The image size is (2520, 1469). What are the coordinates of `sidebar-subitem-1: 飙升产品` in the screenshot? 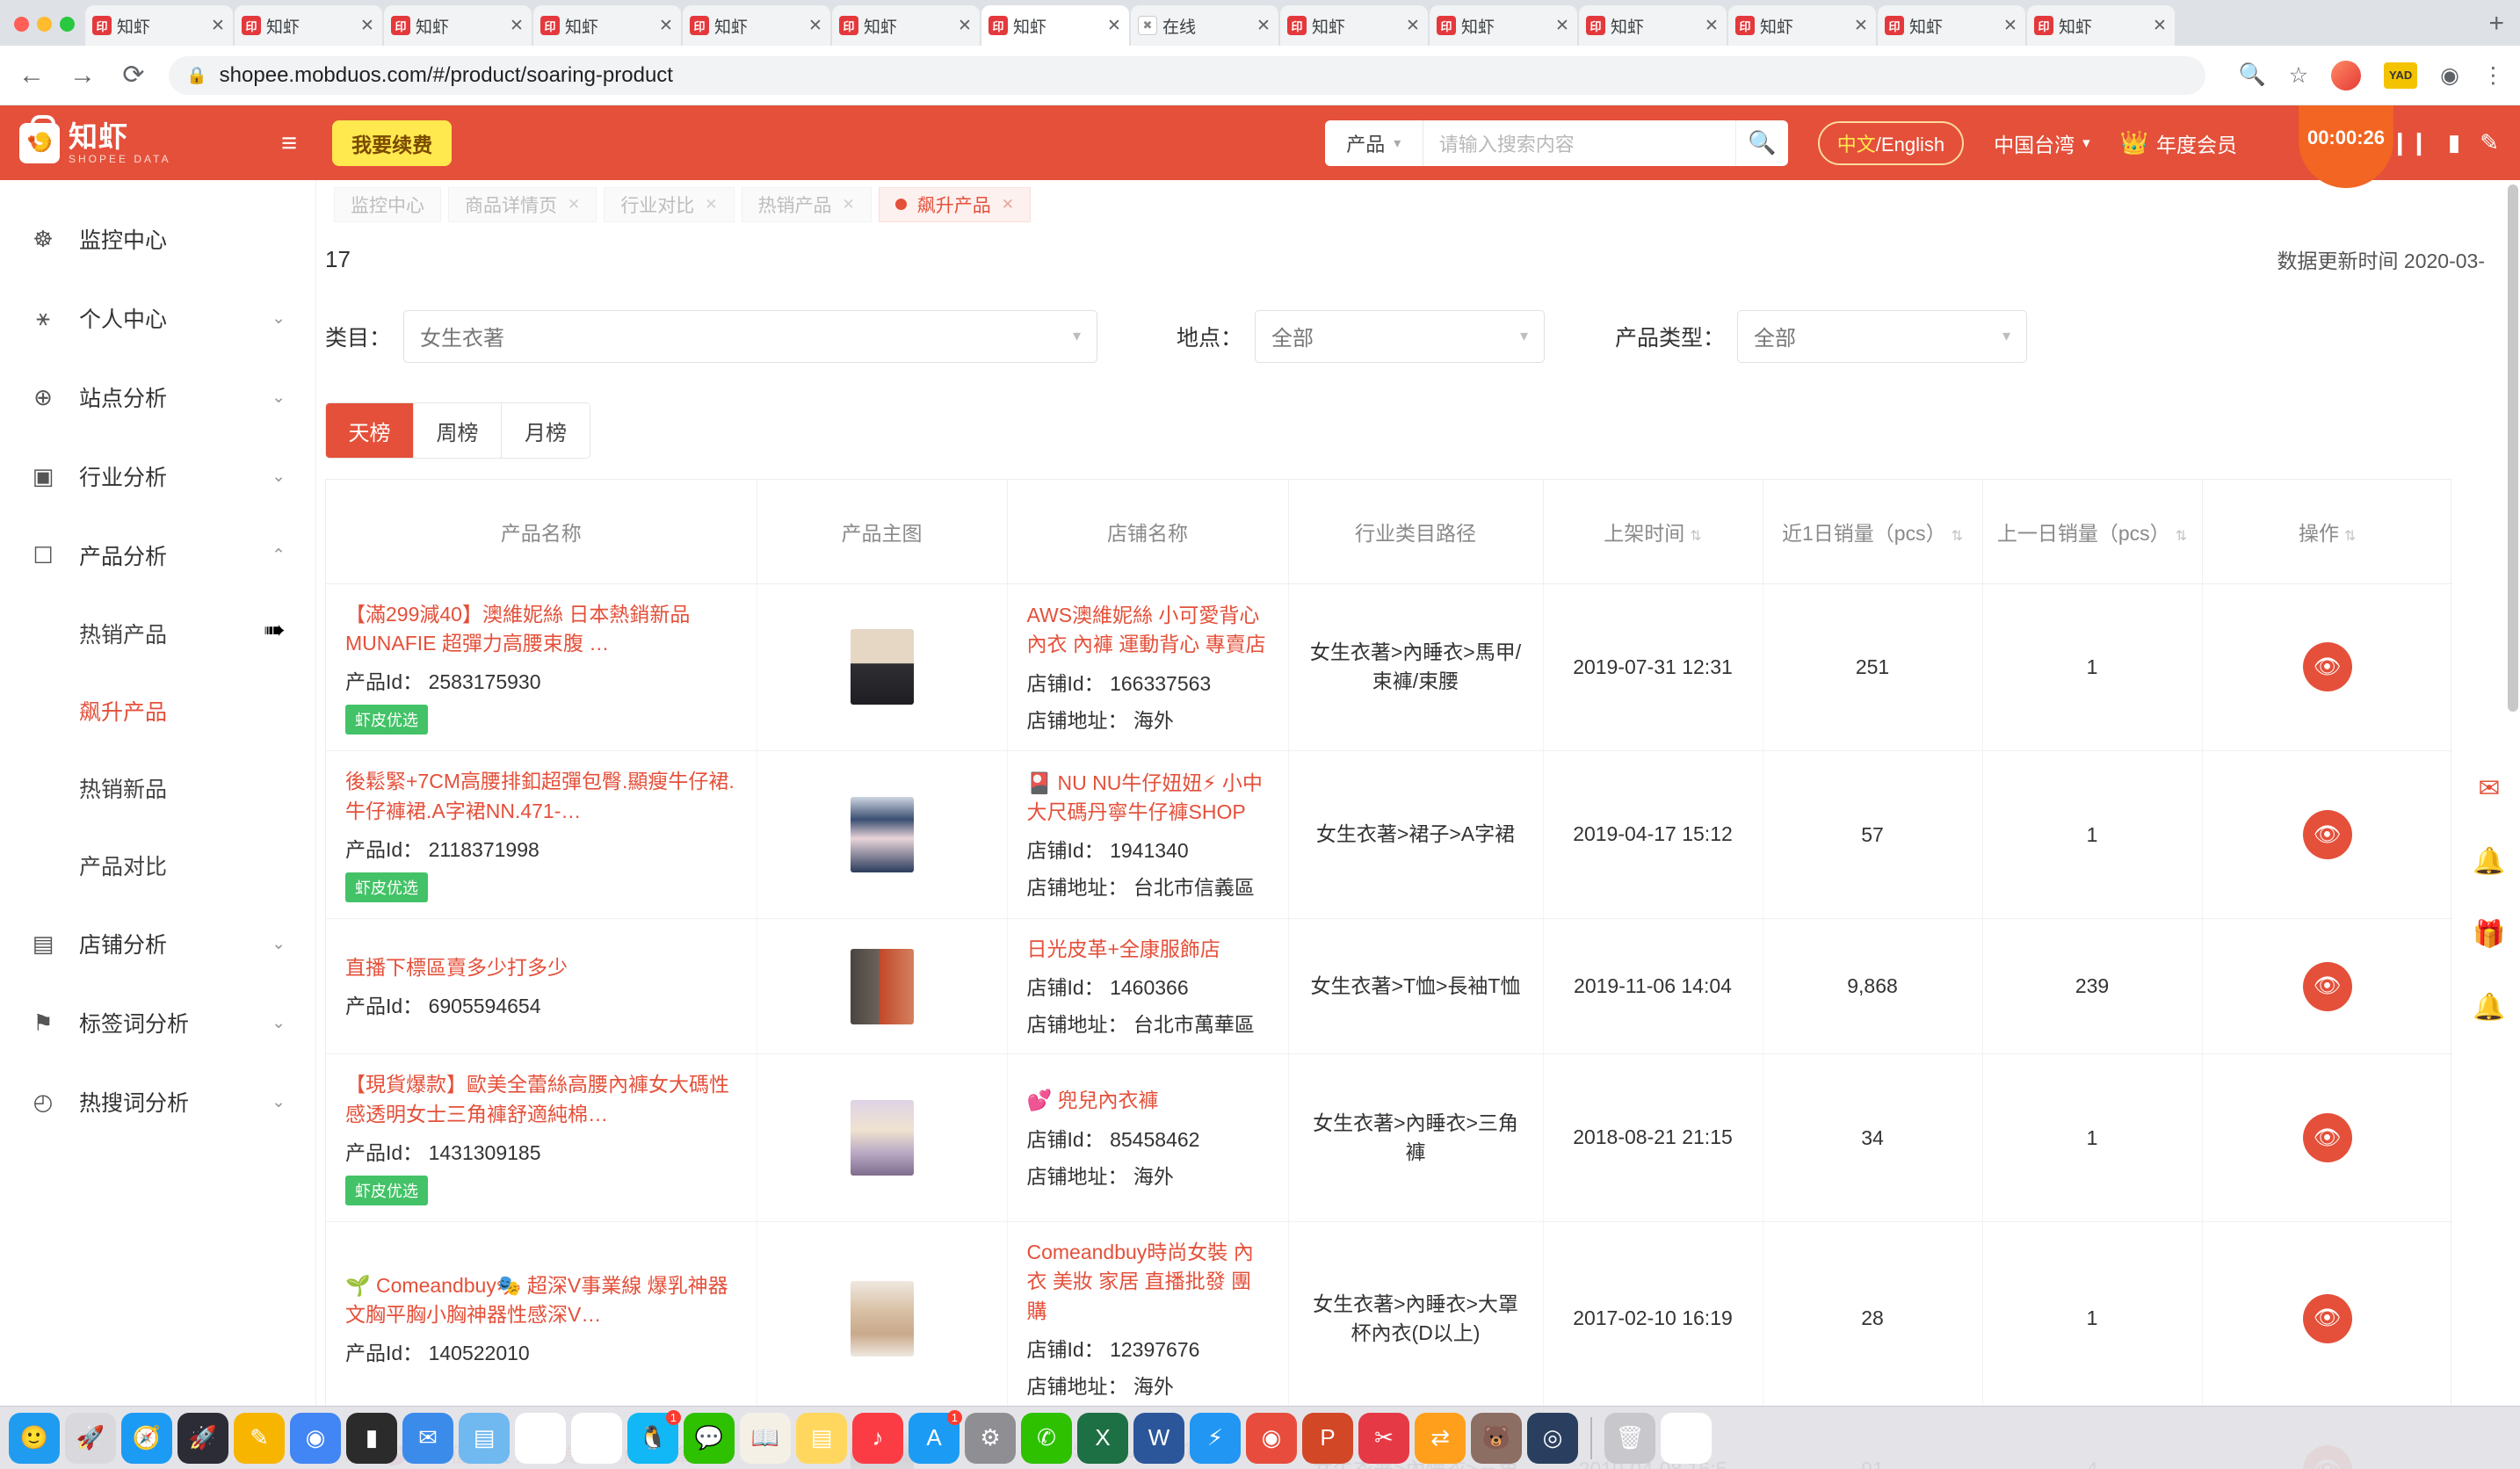 It's located at (157, 710).